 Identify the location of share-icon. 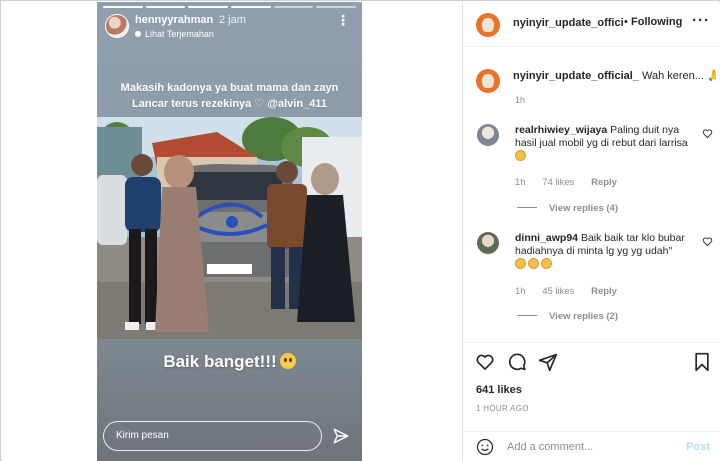
(548, 362).